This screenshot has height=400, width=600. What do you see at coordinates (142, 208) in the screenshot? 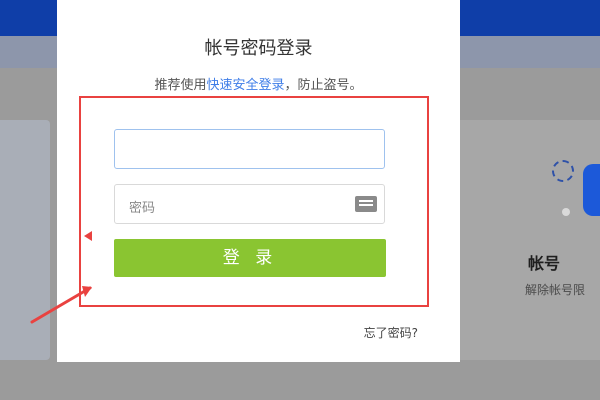
I see `password-placeholder: 密码` at bounding box center [142, 208].